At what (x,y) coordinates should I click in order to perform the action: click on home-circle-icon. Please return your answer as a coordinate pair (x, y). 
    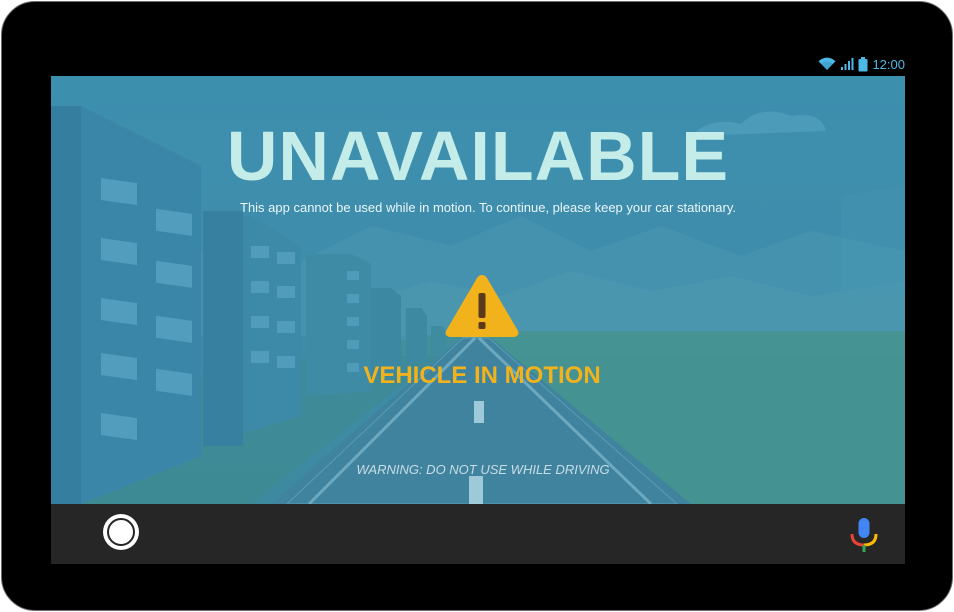
    Looking at the image, I should click on (121, 532).